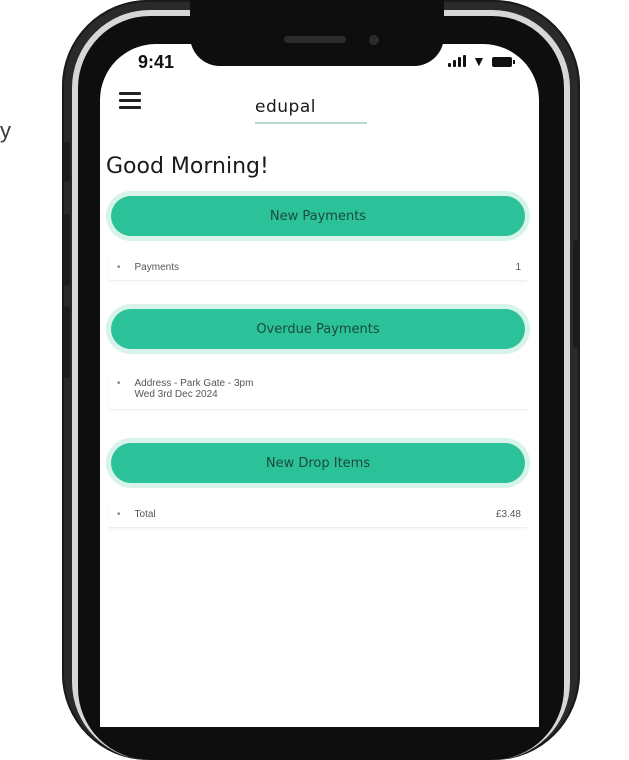  I want to click on side-button-volume-down, so click(67, 342).